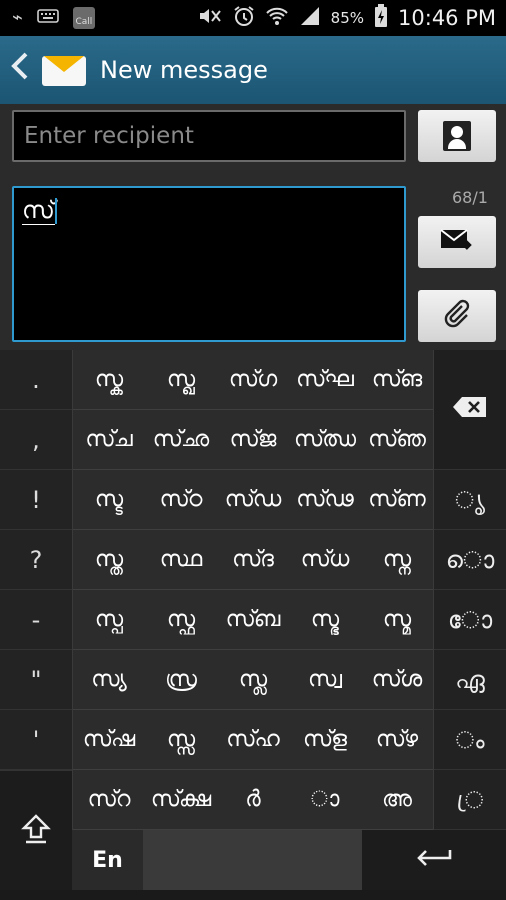  I want to click on punctuation-column: . , ! ? - " ', so click(36, 560).